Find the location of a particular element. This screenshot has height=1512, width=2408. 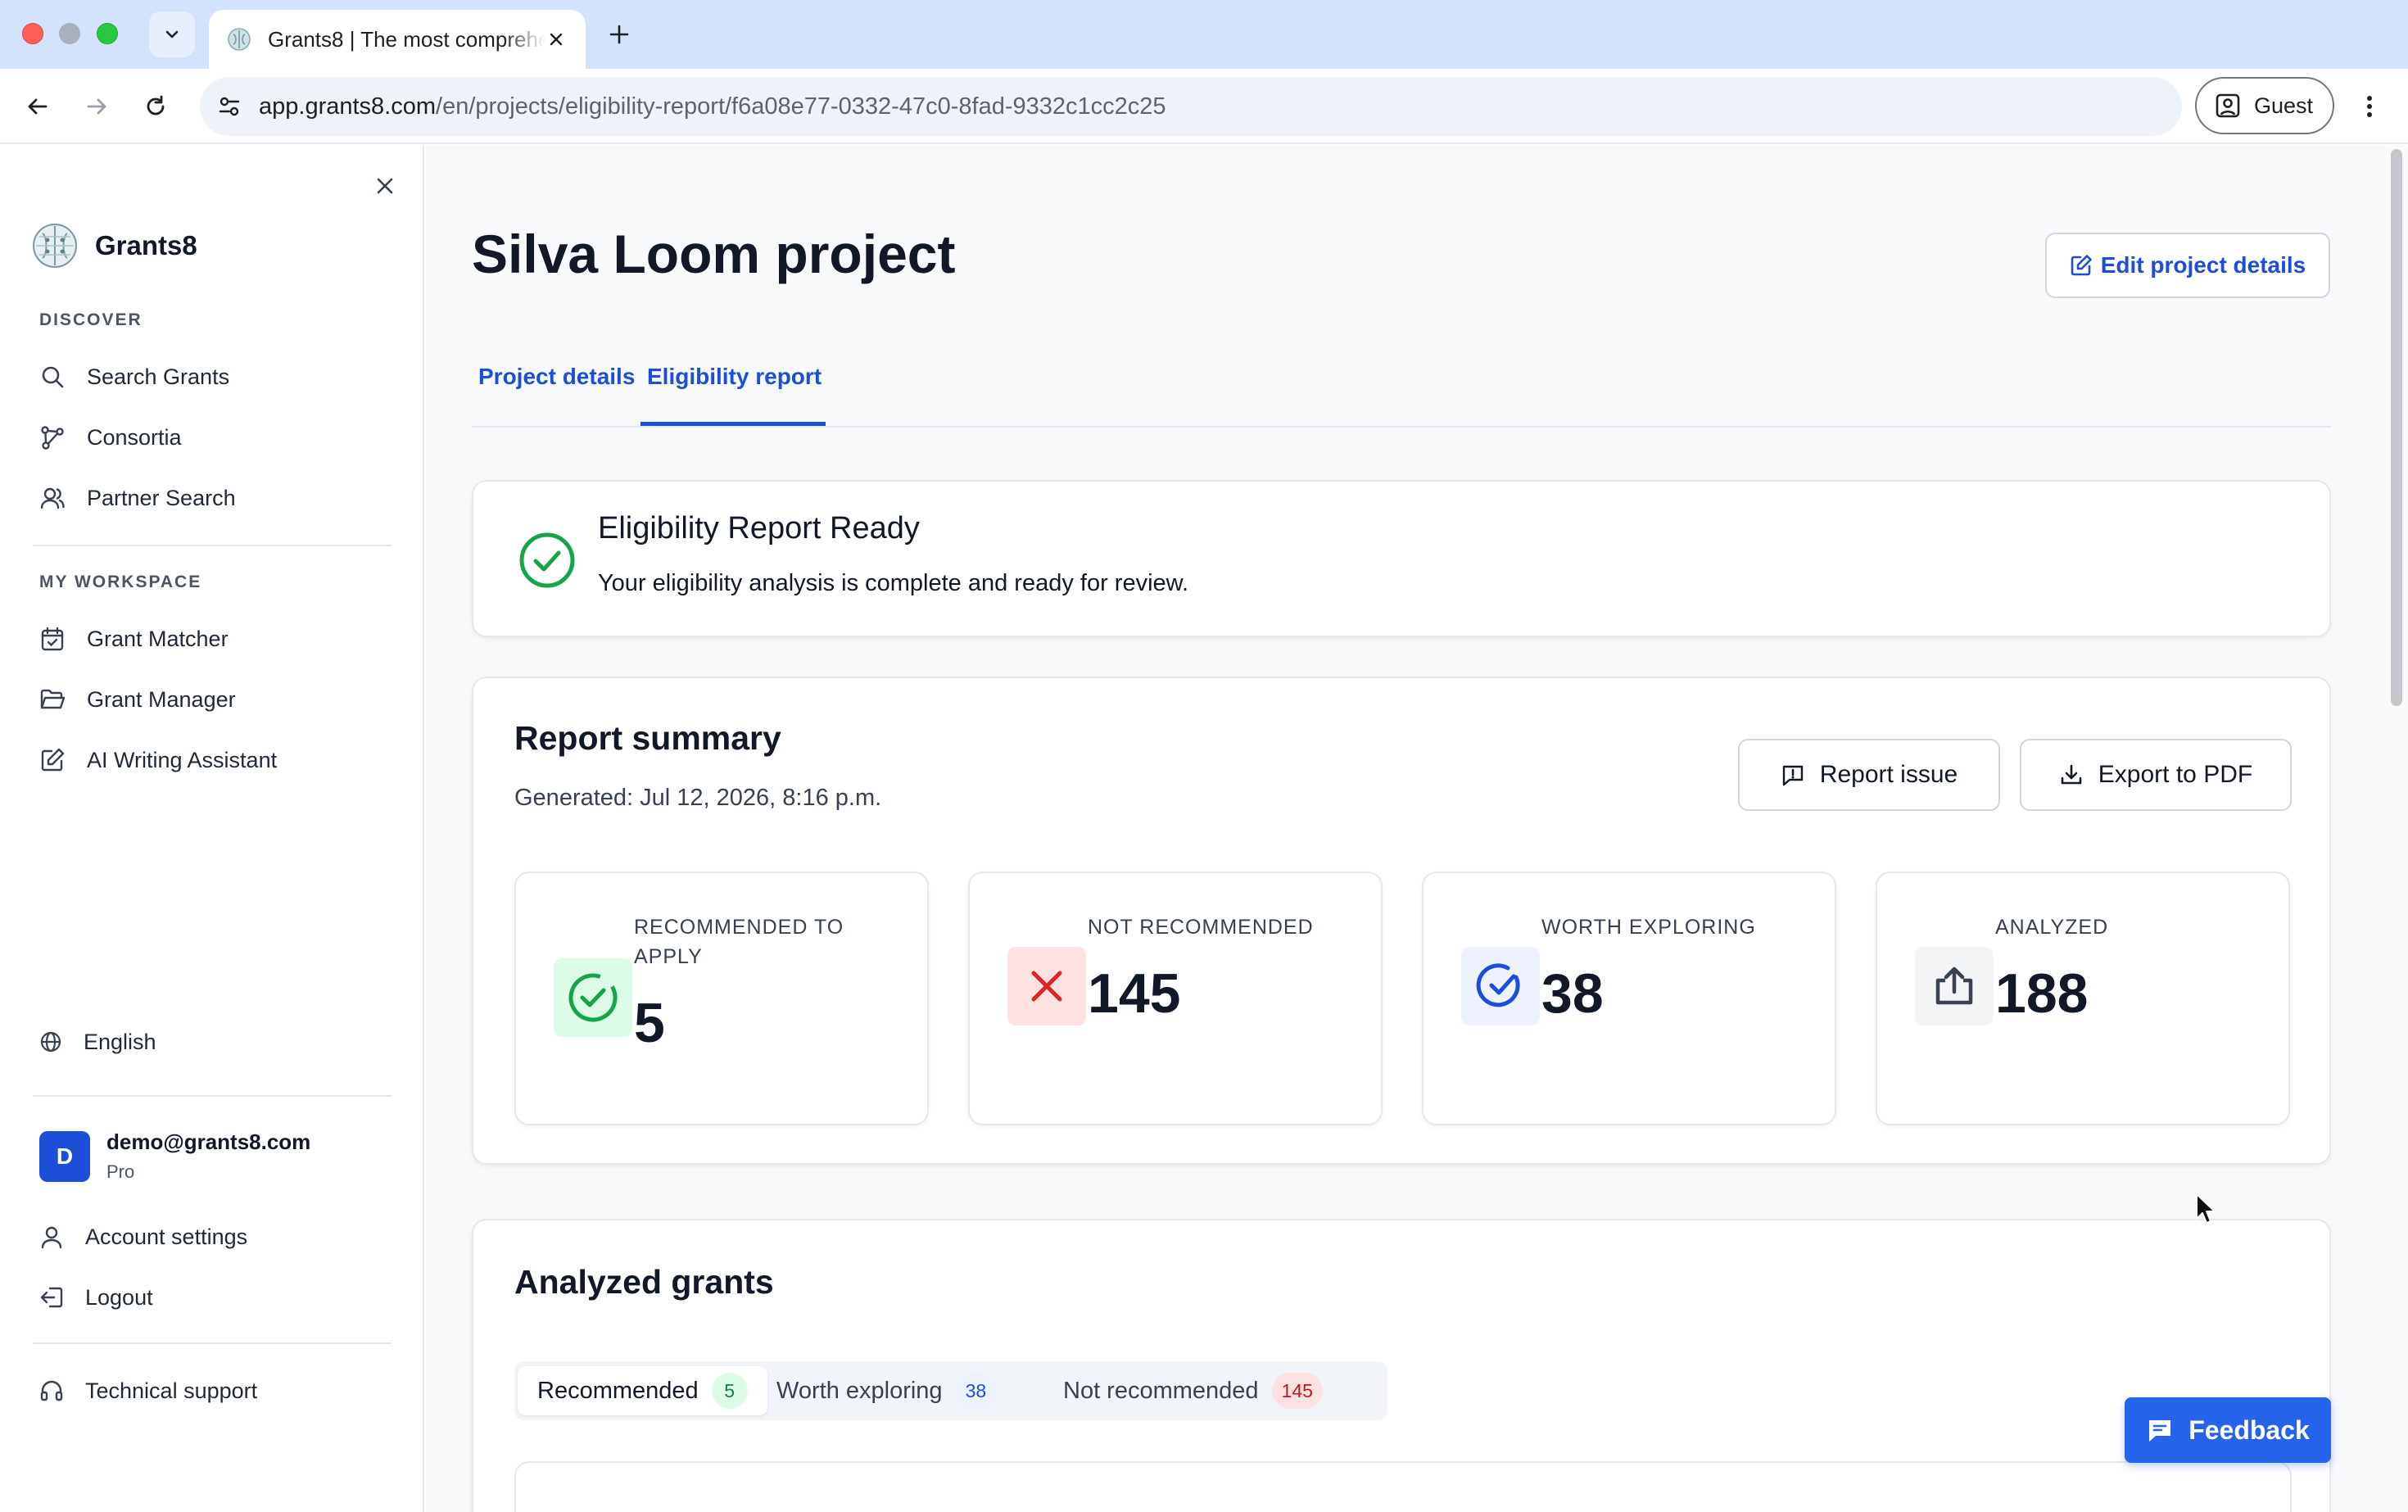

profile-button: Guest is located at coordinates (2264, 105).